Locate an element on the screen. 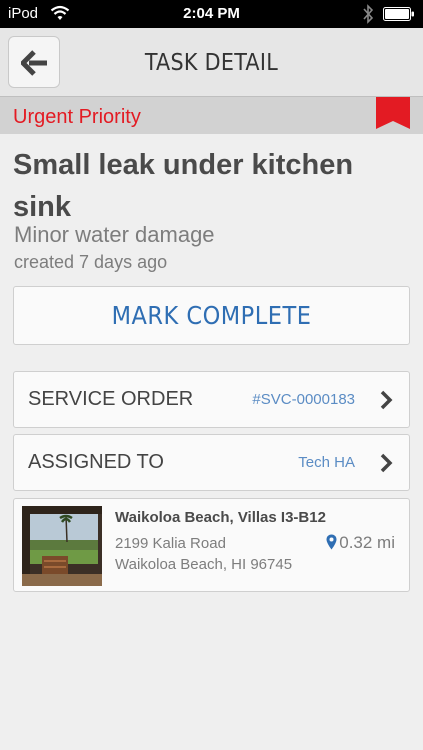 The height and width of the screenshot is (750, 423). status-time: 2:04 PM is located at coordinates (211, 13).